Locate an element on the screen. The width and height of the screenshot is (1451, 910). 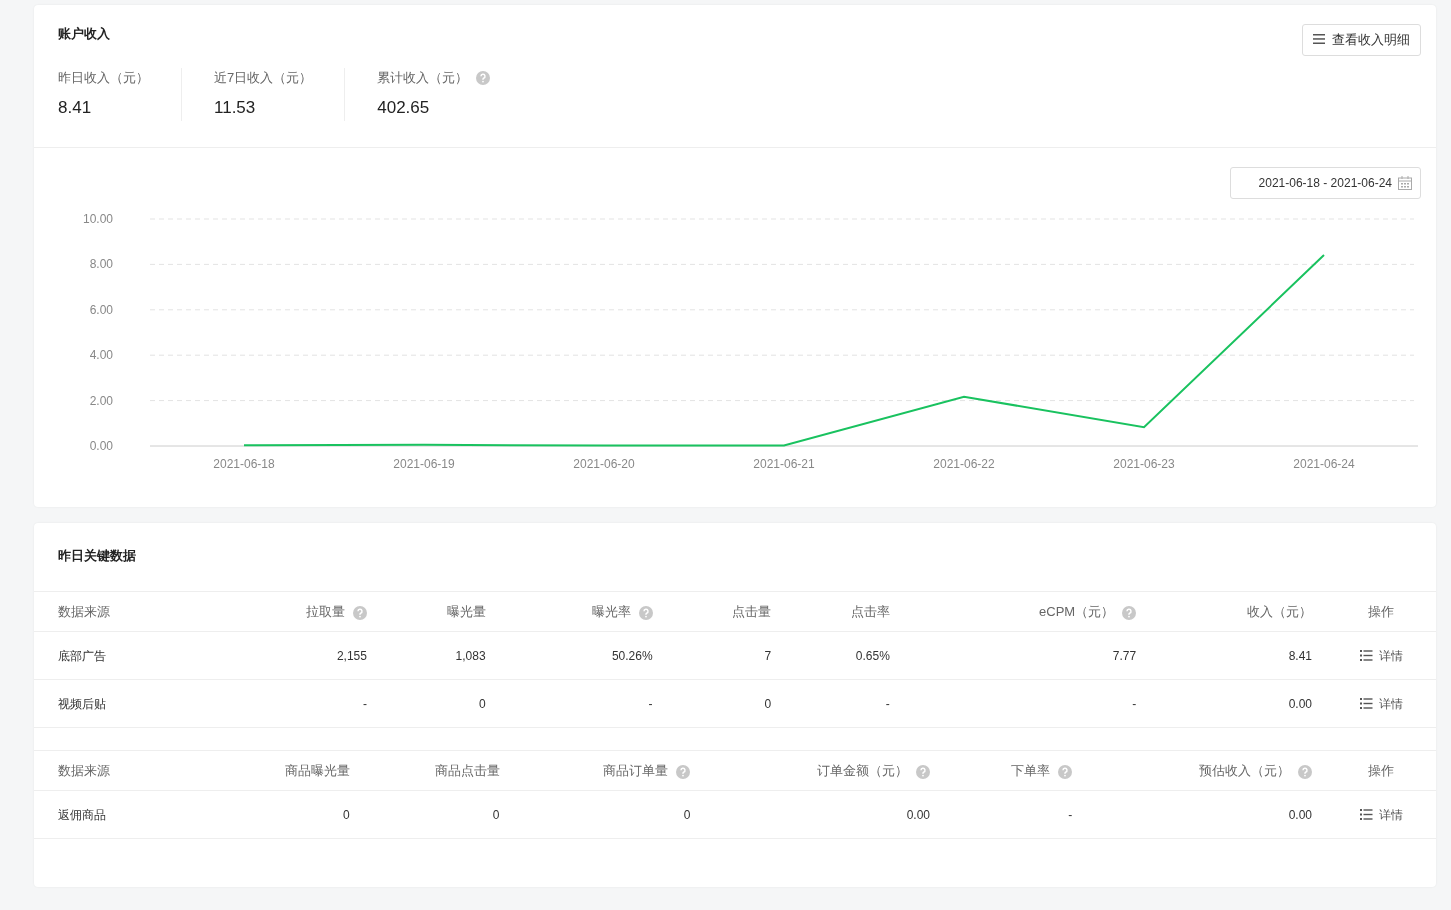
column-header: 曝光量 is located at coordinates (466, 611).